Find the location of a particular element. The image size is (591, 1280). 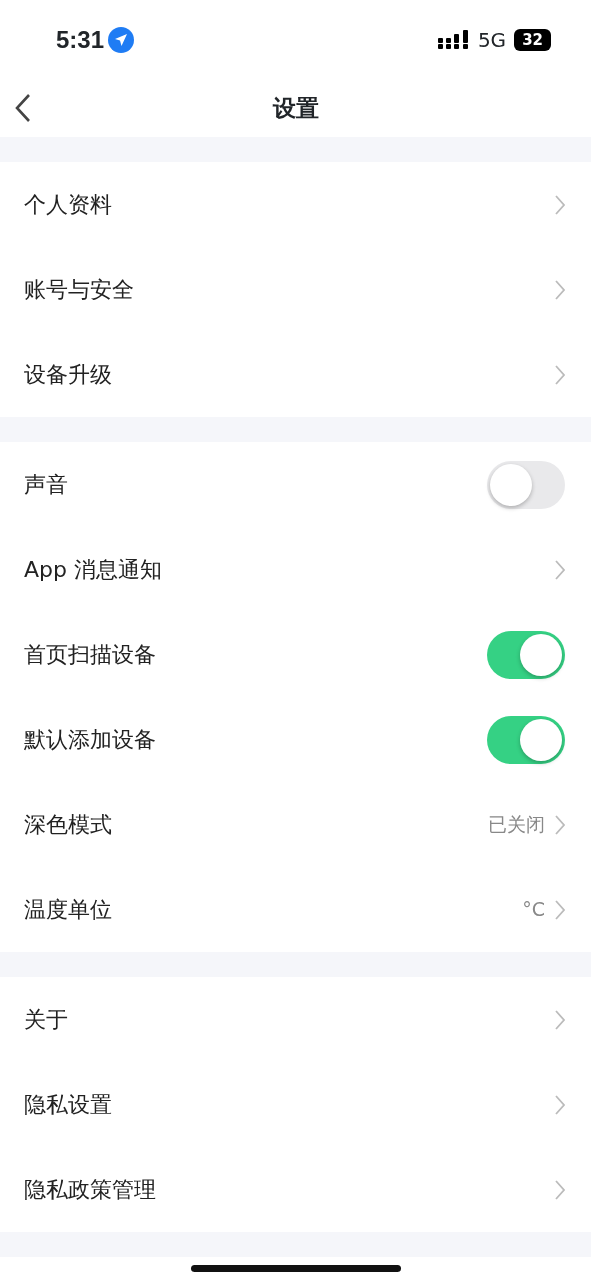

row-label: 账号与安全 is located at coordinates (79, 290).